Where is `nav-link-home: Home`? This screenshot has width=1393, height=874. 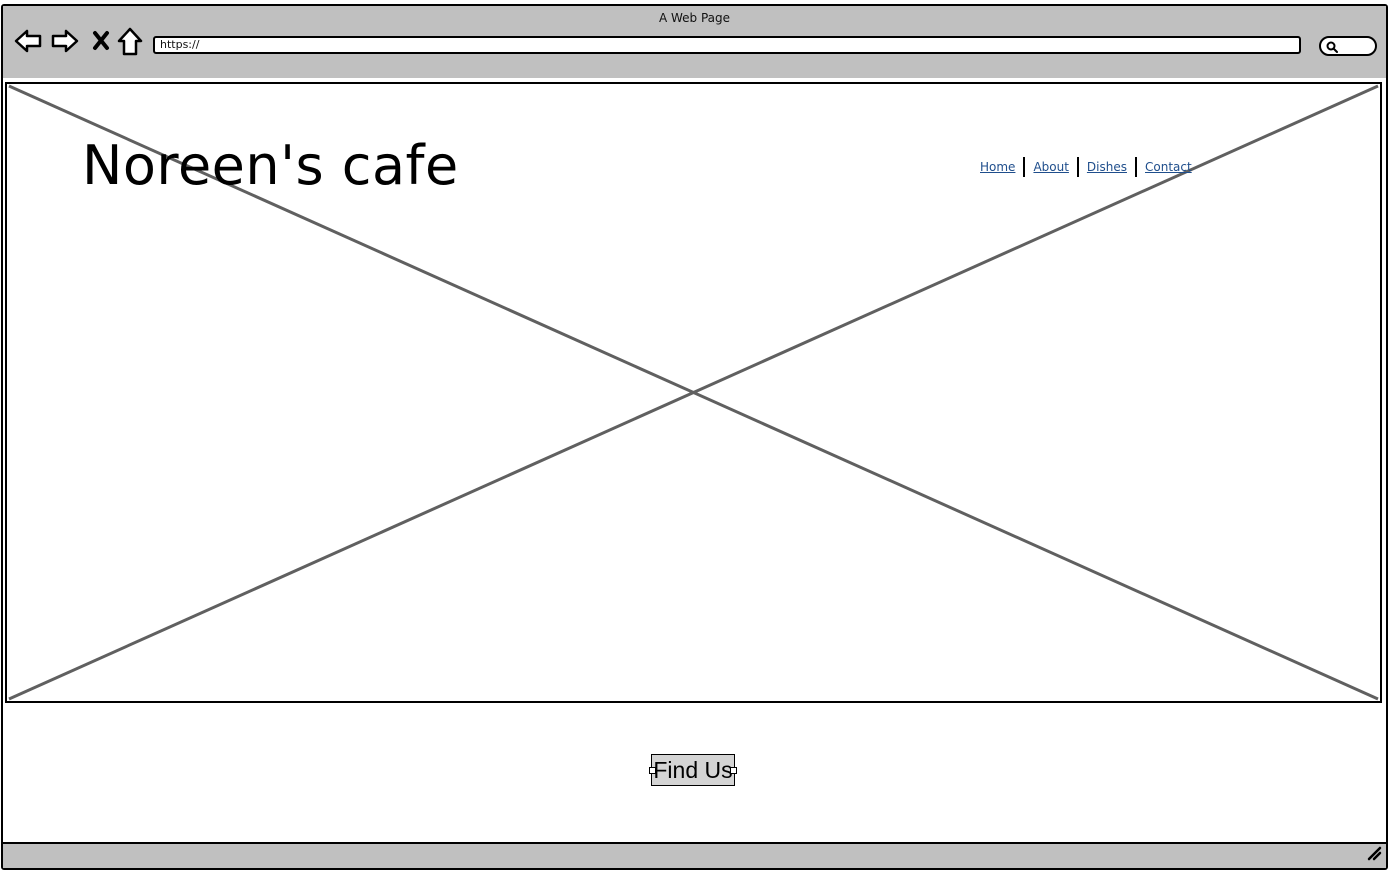
nav-link-home: Home is located at coordinates (997, 167).